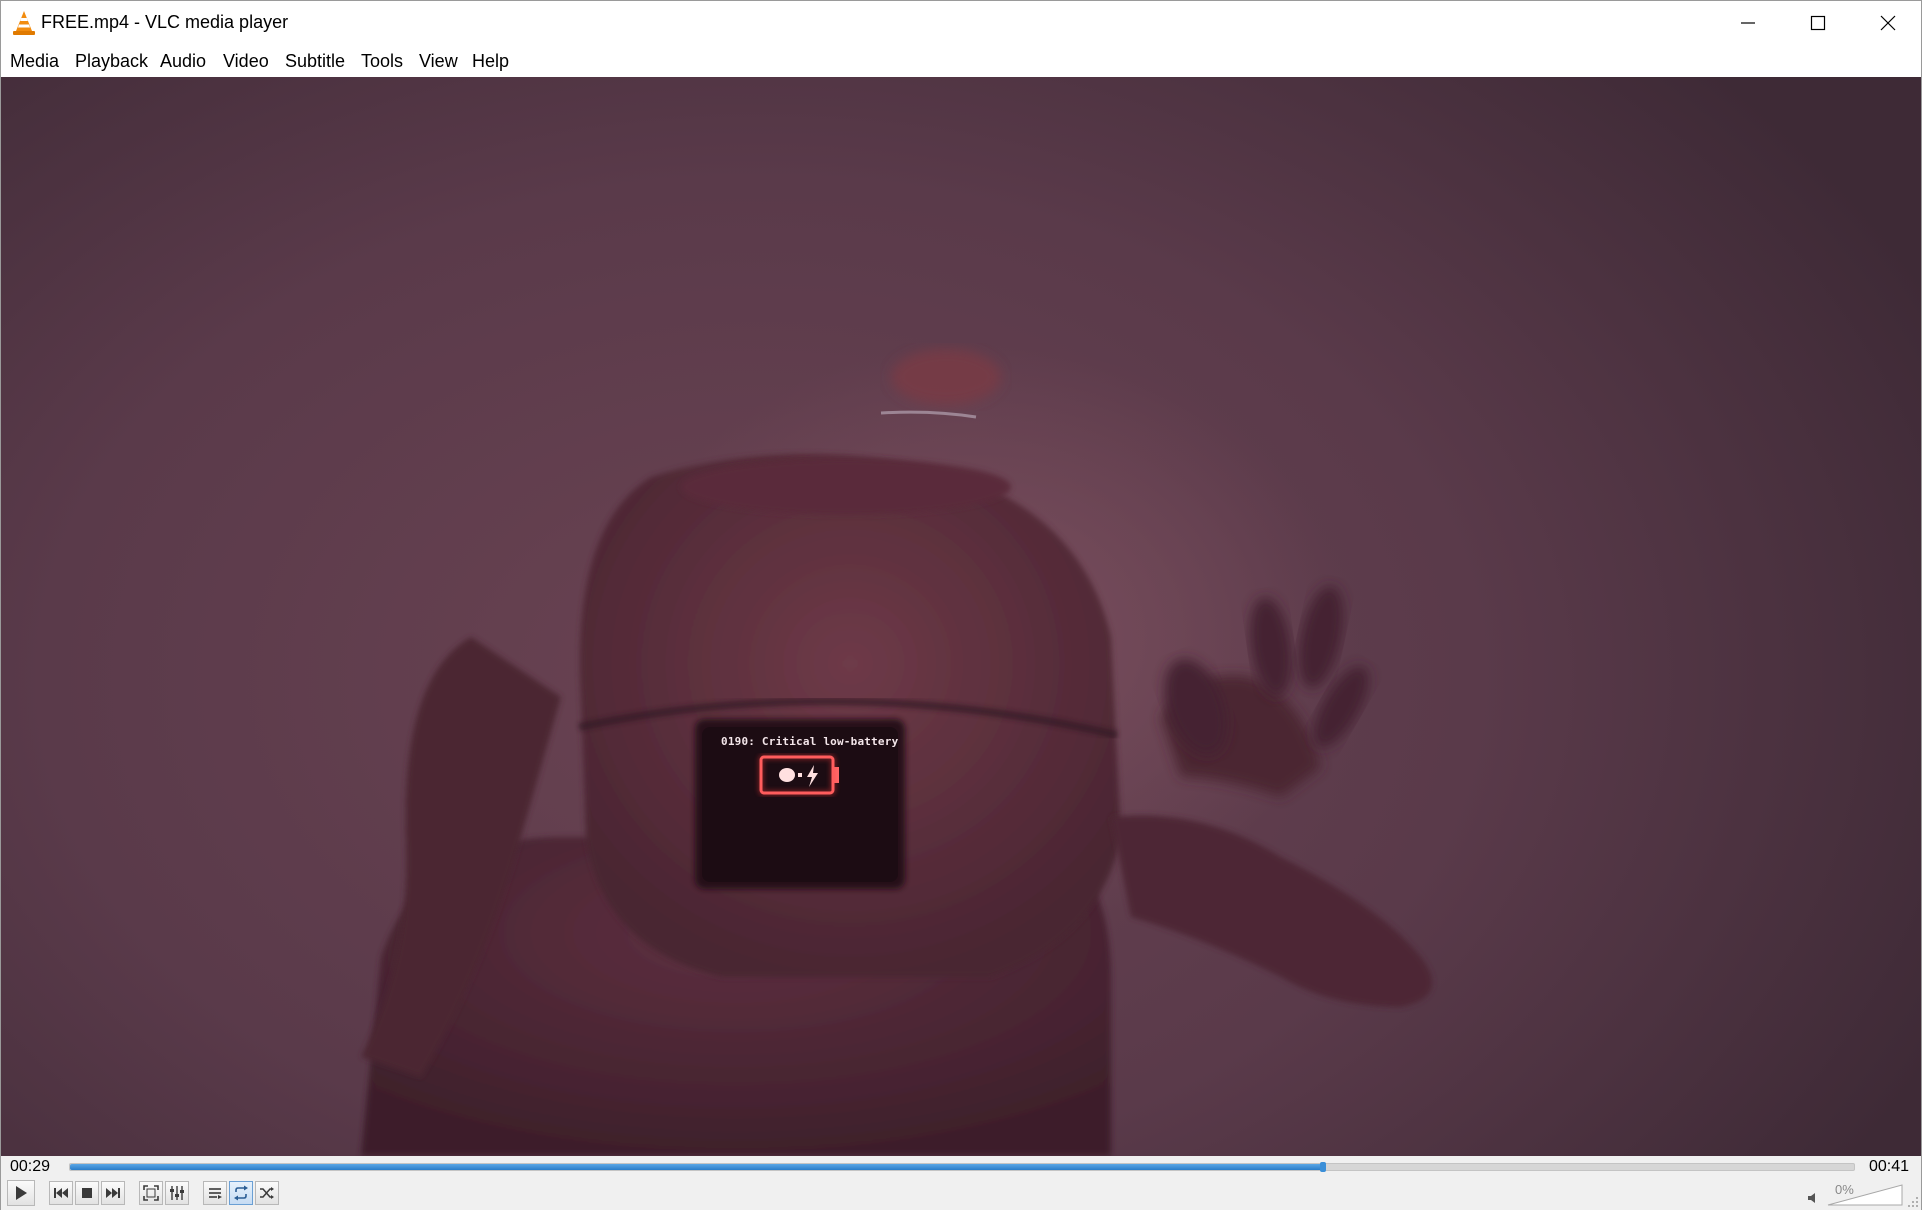 The image size is (1922, 1210). What do you see at coordinates (1913, 1202) in the screenshot?
I see `resize-grip-icon` at bounding box center [1913, 1202].